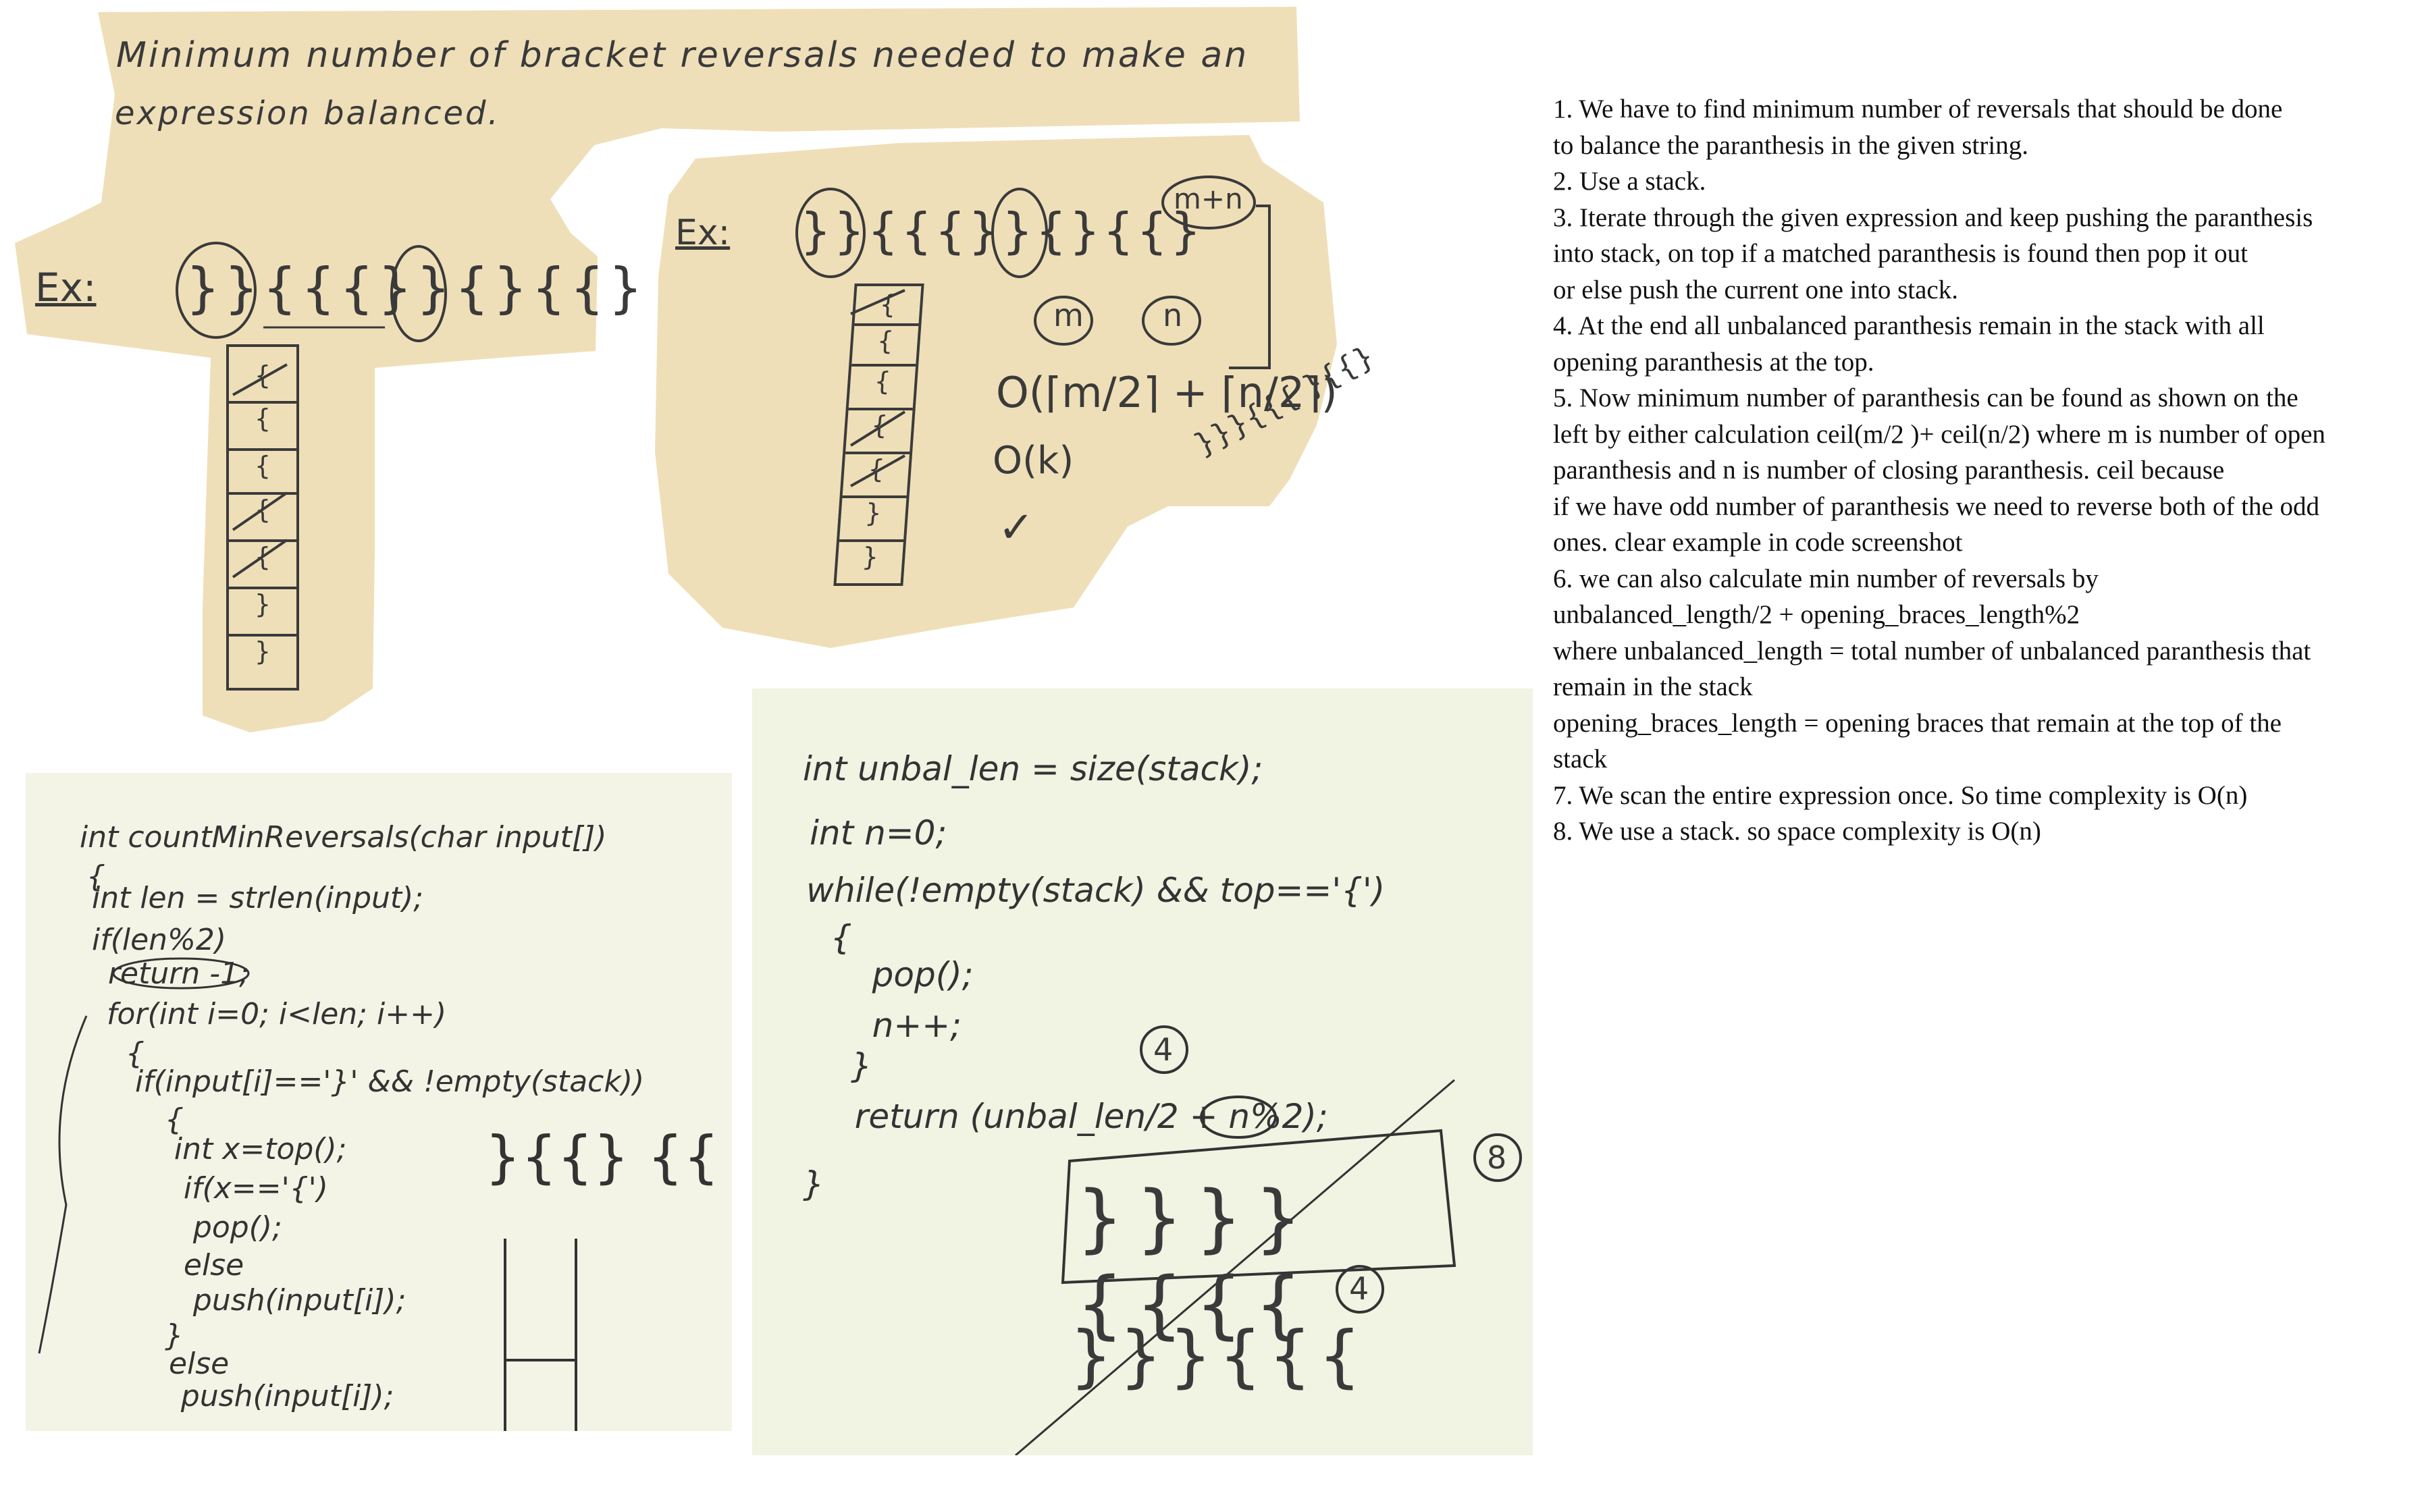 The height and width of the screenshot is (1512, 2420). Describe the element at coordinates (1758, 542) in the screenshot. I see `explanation-line: ones. clear example in code screenshot` at that location.